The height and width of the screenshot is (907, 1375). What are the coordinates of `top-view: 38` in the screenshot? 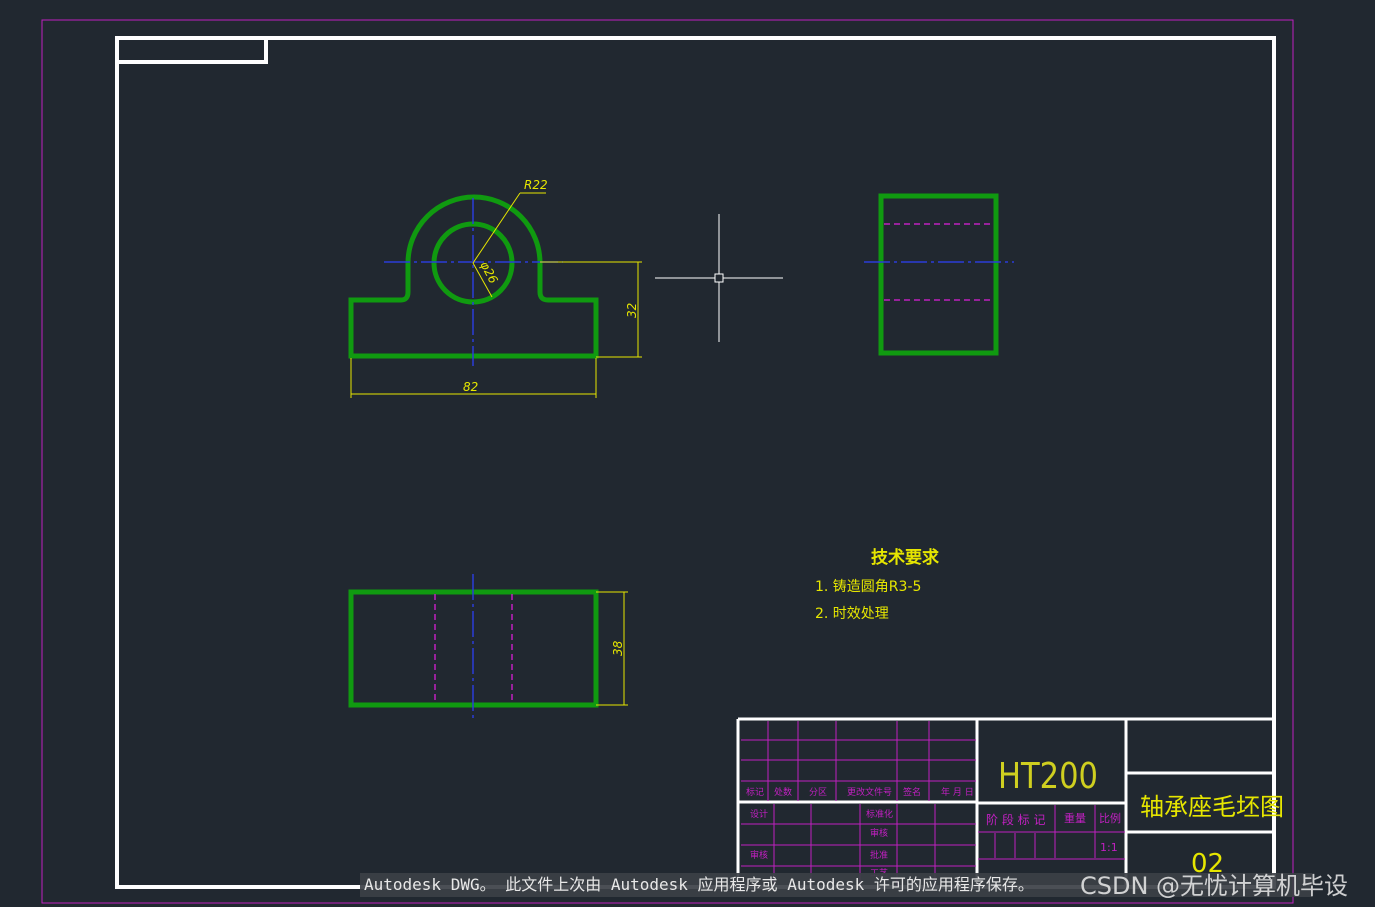 It's located at (488, 648).